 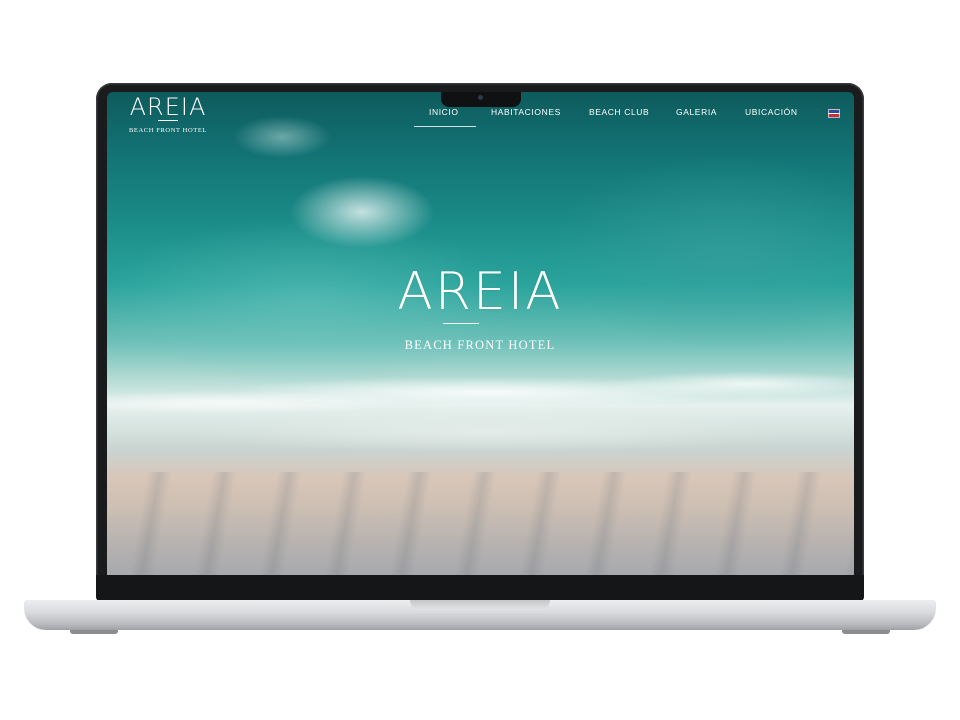 What do you see at coordinates (771, 112) in the screenshot?
I see `nav-ubicacion: UBICACIÓN` at bounding box center [771, 112].